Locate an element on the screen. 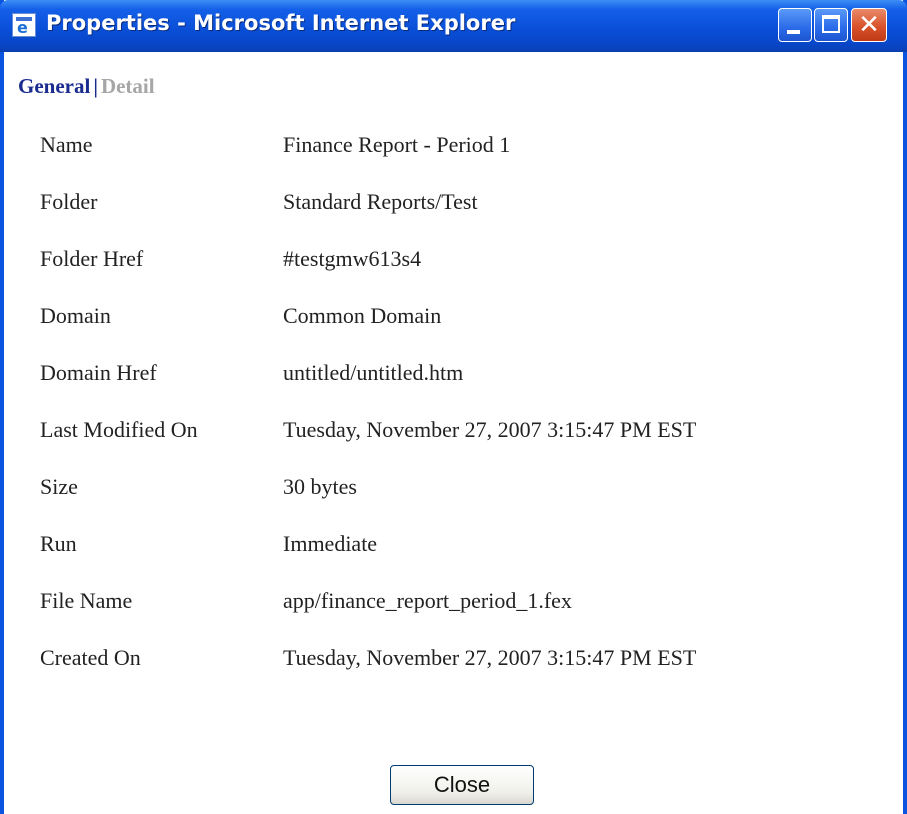  property-label: Created On is located at coordinates (90, 657).